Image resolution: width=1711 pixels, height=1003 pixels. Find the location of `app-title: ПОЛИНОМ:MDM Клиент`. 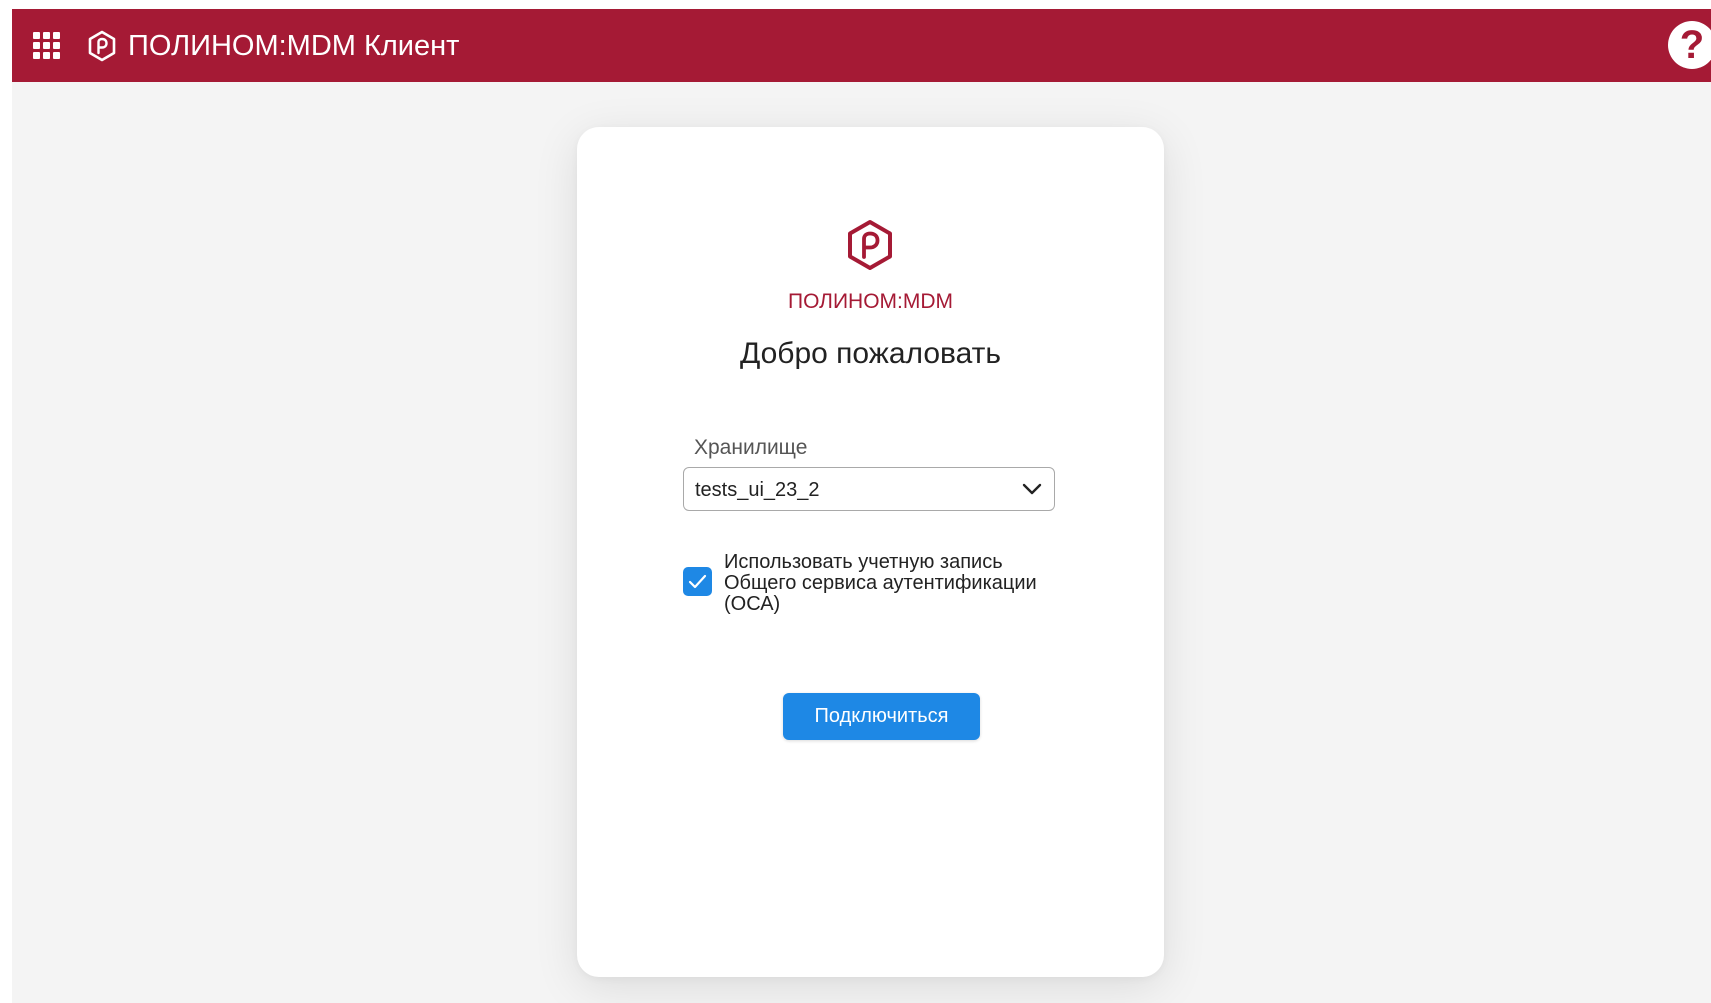

app-title: ПОЛИНОМ:MDM Клиент is located at coordinates (294, 46).